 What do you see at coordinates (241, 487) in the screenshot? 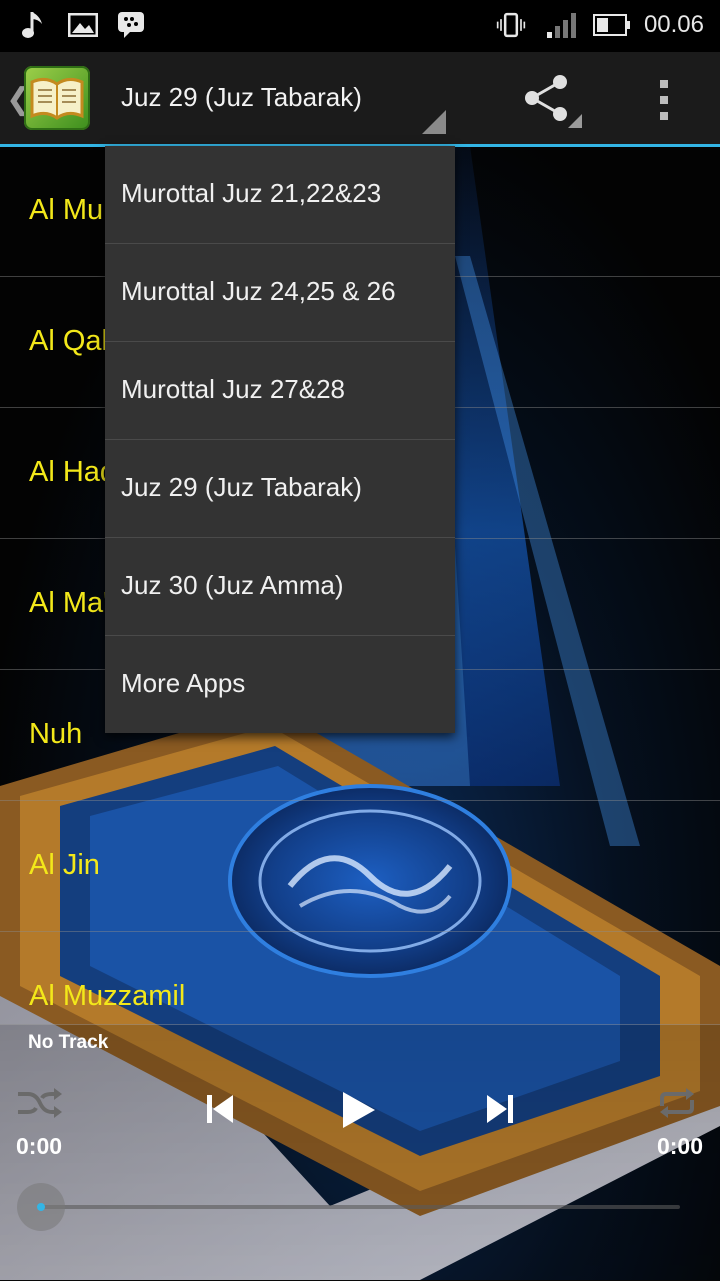
I see `menu-item-label: Juz 29 (Juz Tabarak)` at bounding box center [241, 487].